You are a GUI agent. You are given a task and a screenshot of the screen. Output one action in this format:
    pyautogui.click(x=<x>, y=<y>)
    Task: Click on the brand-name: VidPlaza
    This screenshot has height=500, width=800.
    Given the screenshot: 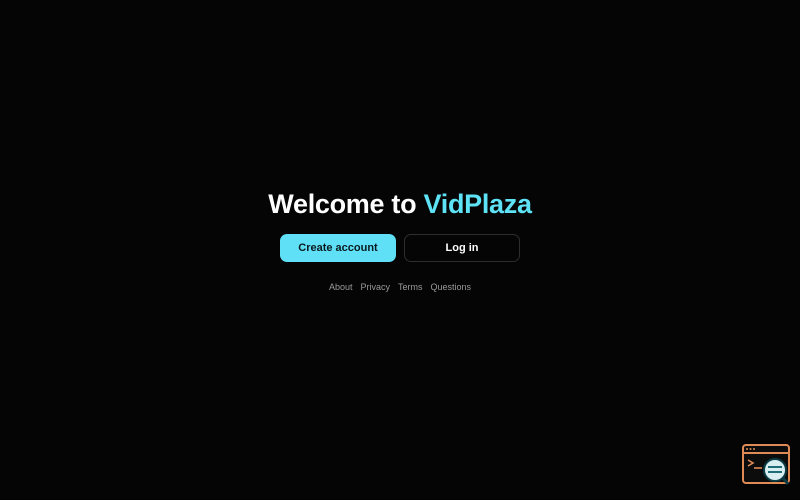 What is the action you would take?
    pyautogui.click(x=477, y=204)
    